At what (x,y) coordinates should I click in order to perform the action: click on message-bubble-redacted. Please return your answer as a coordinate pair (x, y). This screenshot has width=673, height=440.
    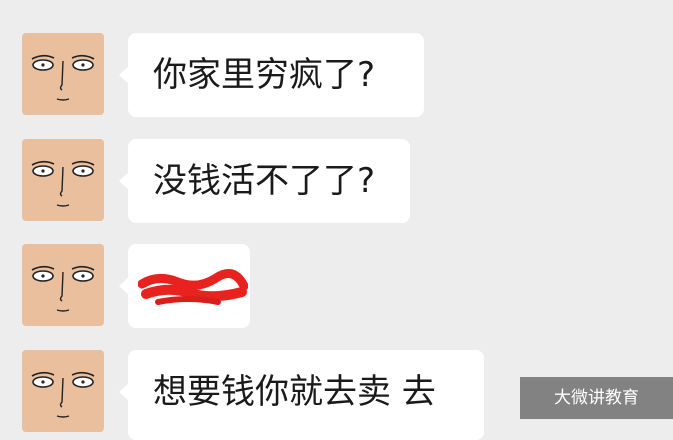
    Looking at the image, I should click on (184, 286).